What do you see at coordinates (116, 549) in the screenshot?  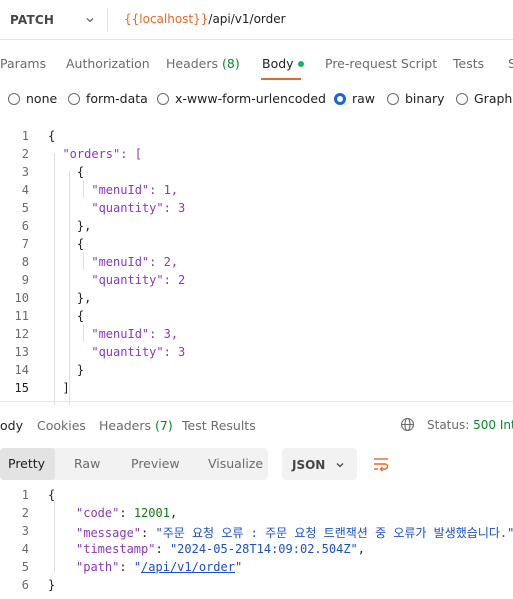 I see `json-key: "timestamp"` at bounding box center [116, 549].